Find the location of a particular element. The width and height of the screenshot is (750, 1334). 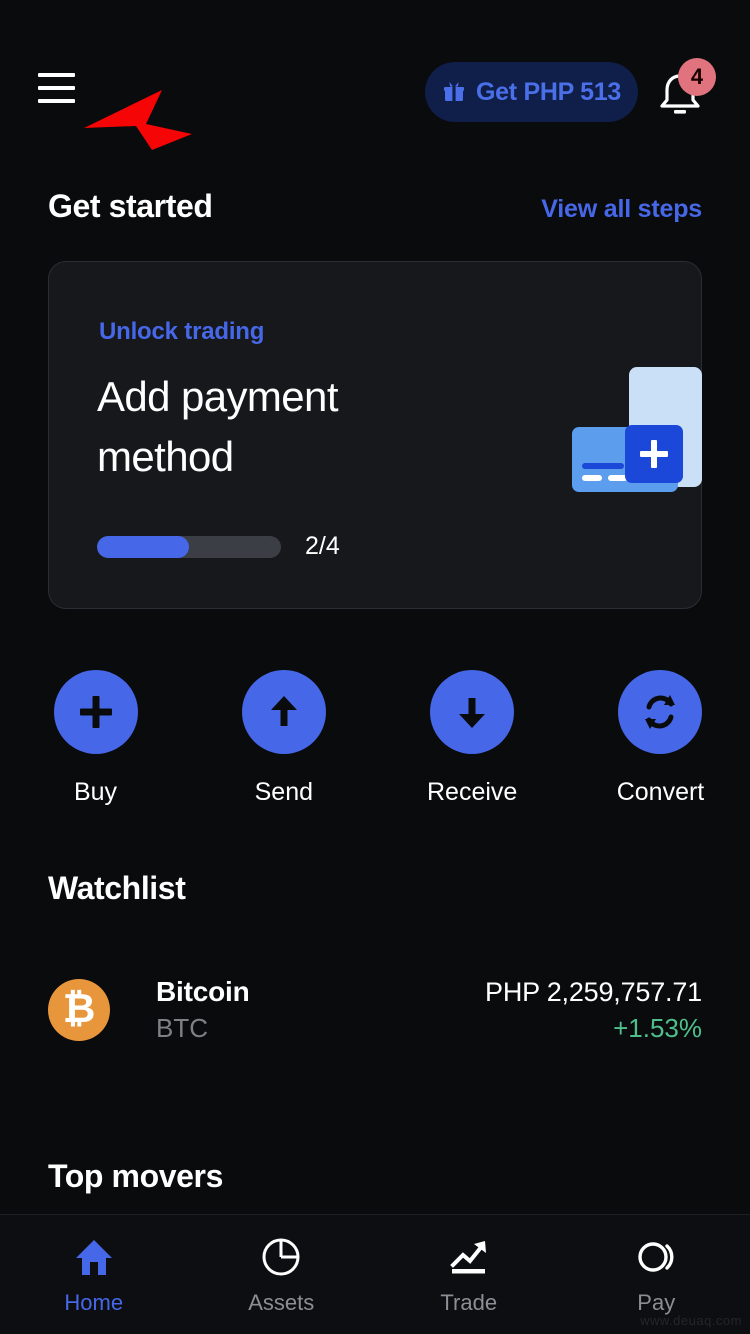

plus-badge-icon is located at coordinates (654, 454).